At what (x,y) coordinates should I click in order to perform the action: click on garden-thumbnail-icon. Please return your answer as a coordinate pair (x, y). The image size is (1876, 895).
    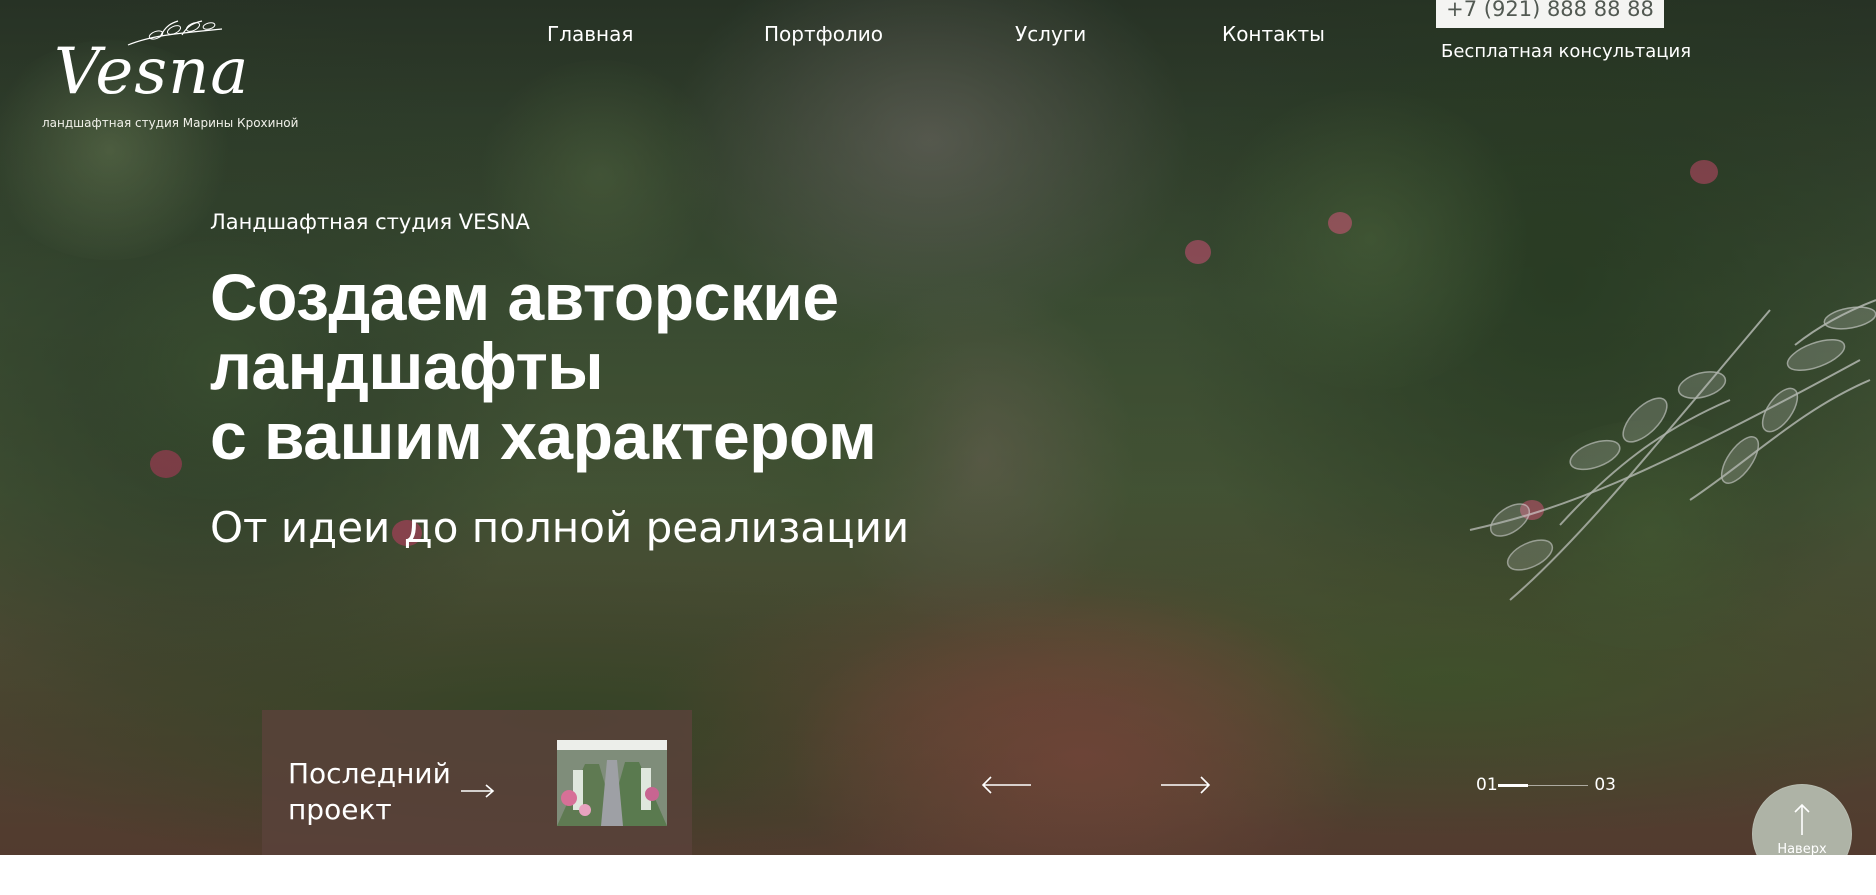
    Looking at the image, I should click on (612, 783).